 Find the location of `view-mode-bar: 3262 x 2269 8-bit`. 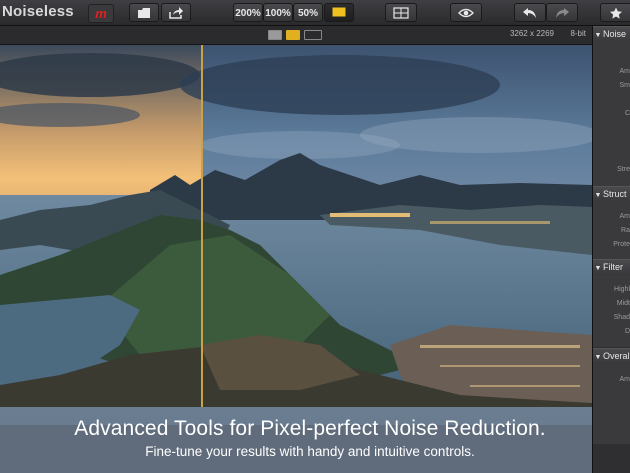

view-mode-bar: 3262 x 2269 8-bit is located at coordinates (296, 35).